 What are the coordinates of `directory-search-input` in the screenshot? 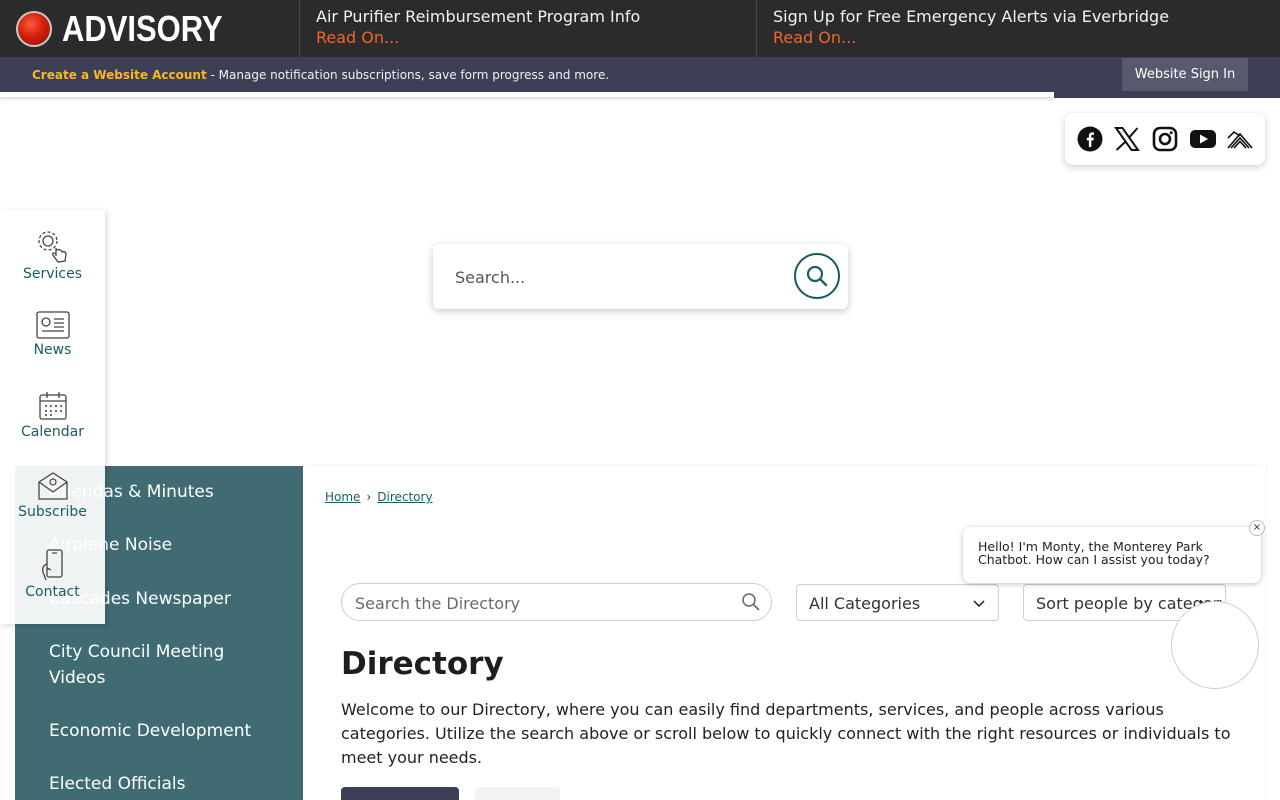 It's located at (540, 603).